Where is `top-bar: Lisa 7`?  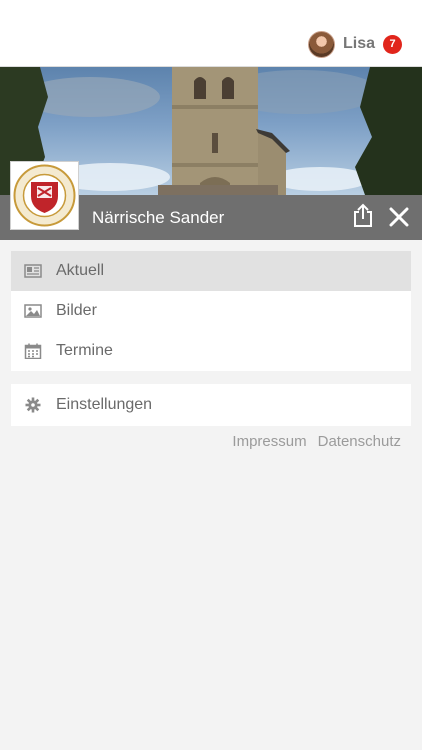 top-bar: Lisa 7 is located at coordinates (211, 33).